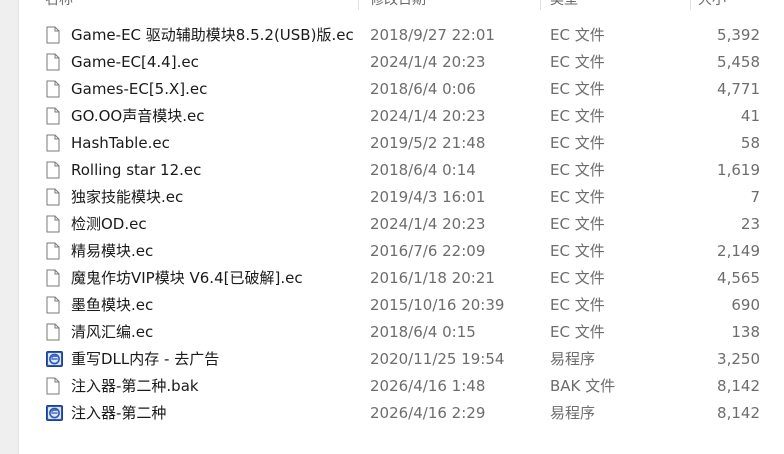 This screenshot has width=784, height=454. What do you see at coordinates (428, 143) in the screenshot?
I see `file-date: 2019/5/2 21:48` at bounding box center [428, 143].